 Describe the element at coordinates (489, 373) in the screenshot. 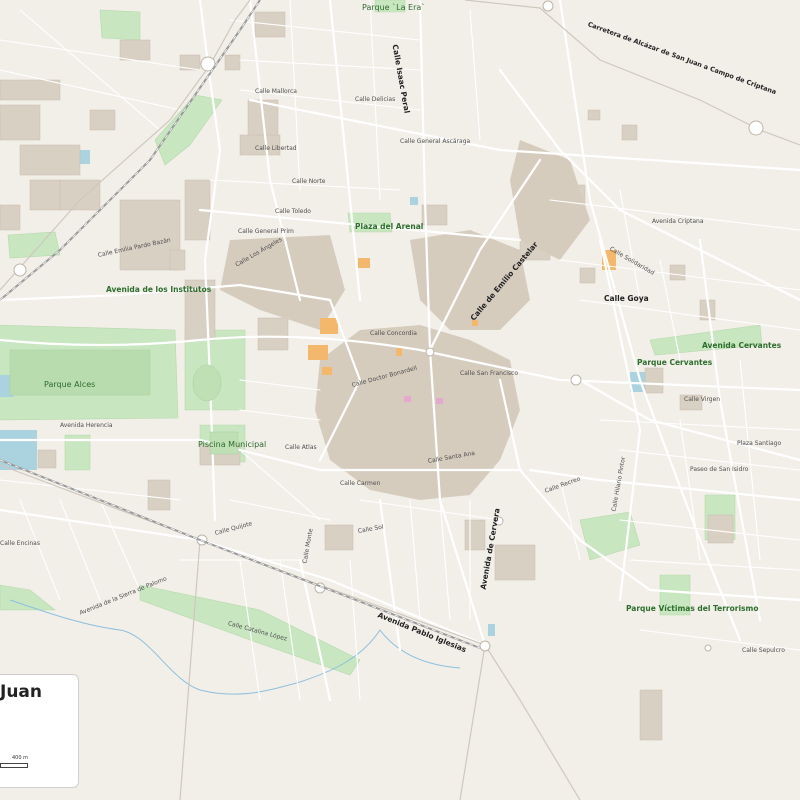

I see `label-calle-san-francisco: Calle San Francisco` at that location.